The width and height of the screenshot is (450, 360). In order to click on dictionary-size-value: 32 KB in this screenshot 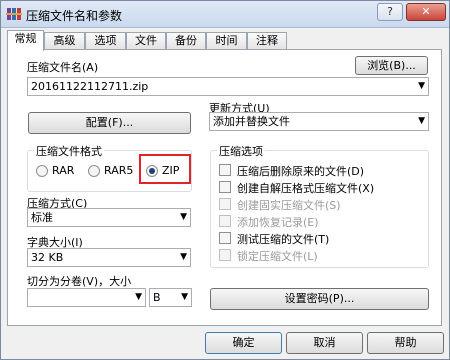, I will do `click(47, 257)`.